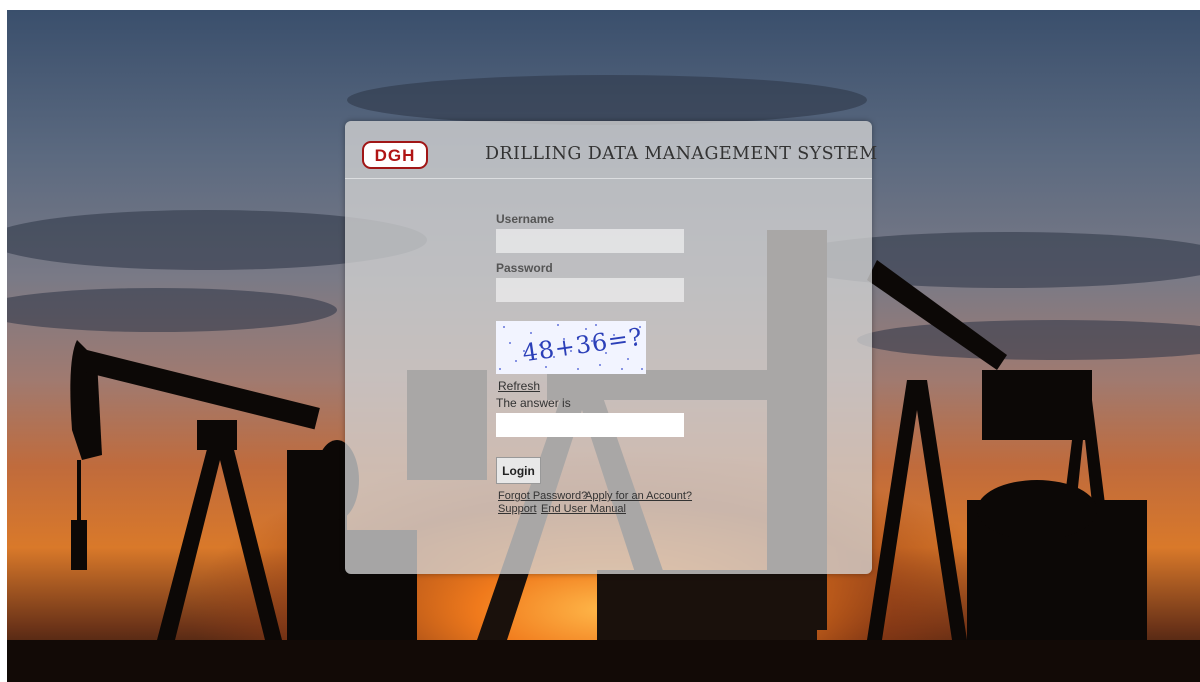 The height and width of the screenshot is (682, 1200). What do you see at coordinates (542, 496) in the screenshot?
I see `forgot-password-link: Forgot Password?` at bounding box center [542, 496].